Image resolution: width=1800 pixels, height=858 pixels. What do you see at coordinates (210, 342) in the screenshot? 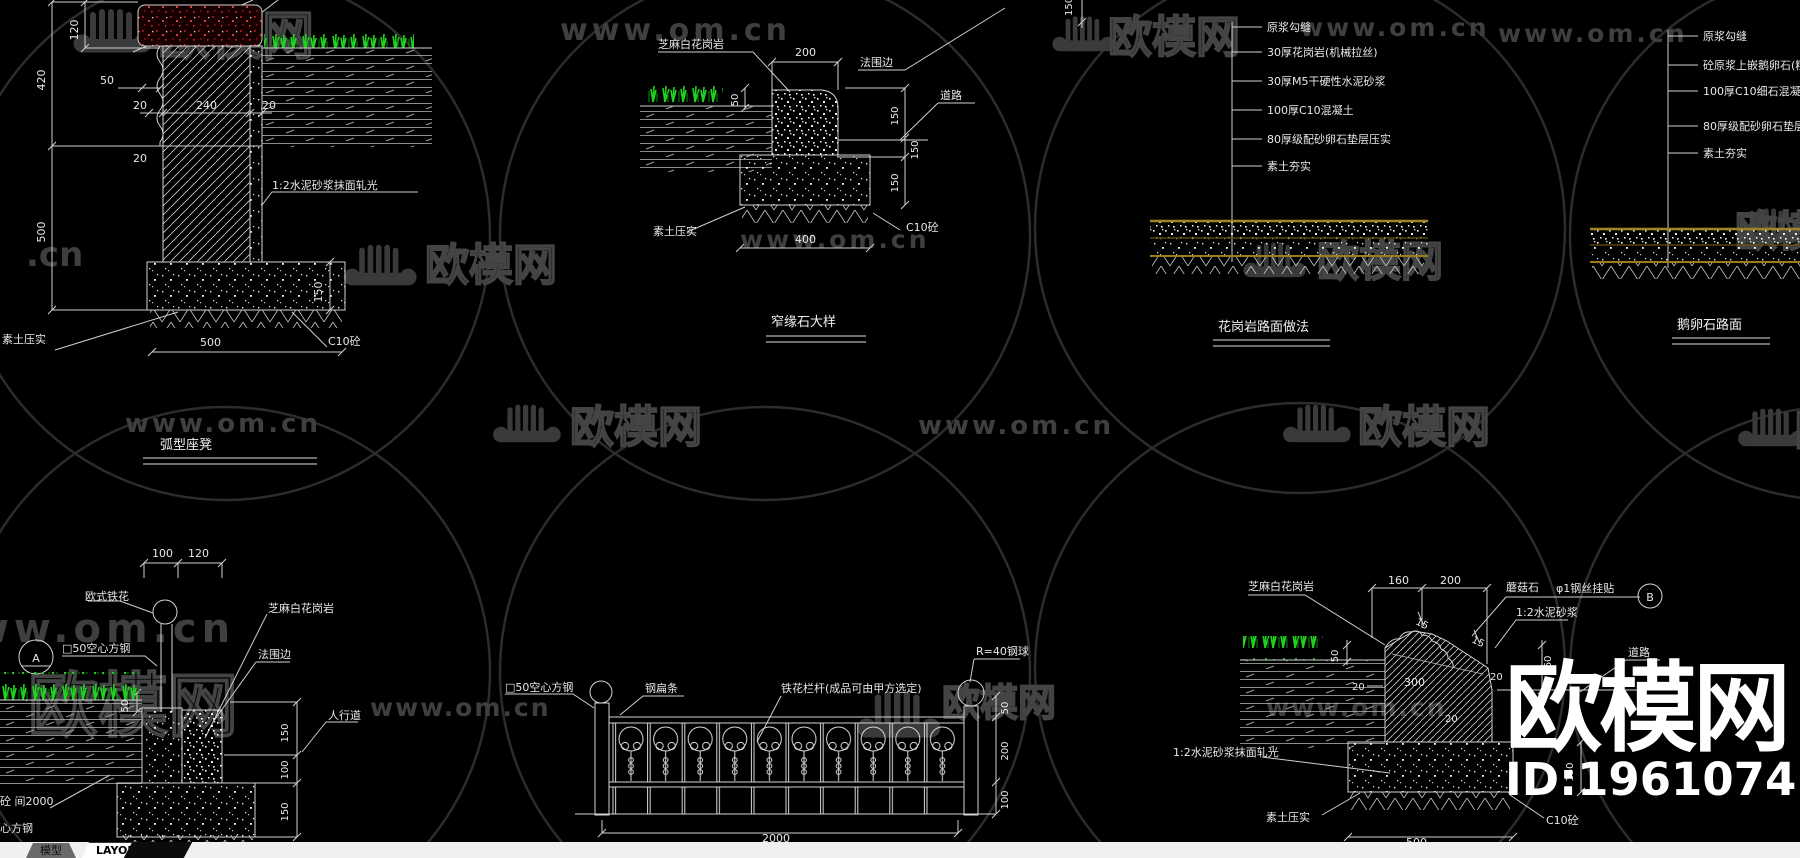
I see `dim-500: 500` at bounding box center [210, 342].